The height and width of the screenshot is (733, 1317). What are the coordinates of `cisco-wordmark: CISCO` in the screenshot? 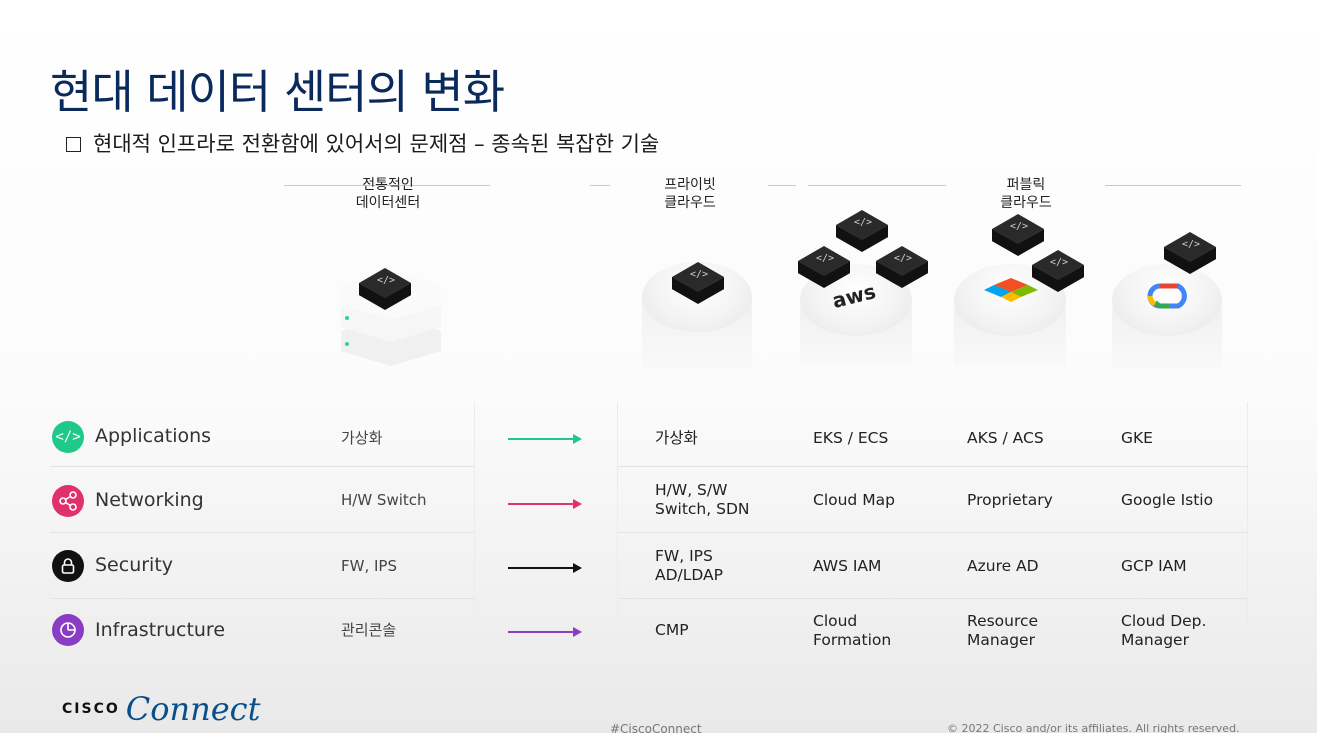 It's located at (91, 709).